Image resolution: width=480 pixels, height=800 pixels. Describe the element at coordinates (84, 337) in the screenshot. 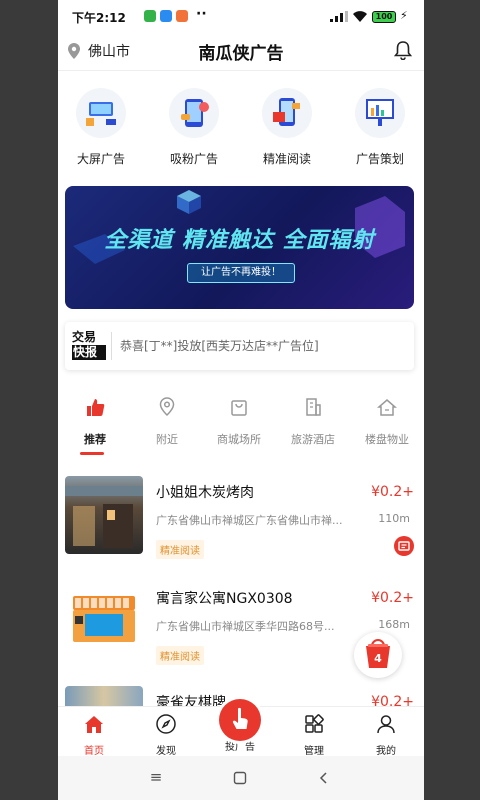

I see `news-logo-top: 交易` at that location.